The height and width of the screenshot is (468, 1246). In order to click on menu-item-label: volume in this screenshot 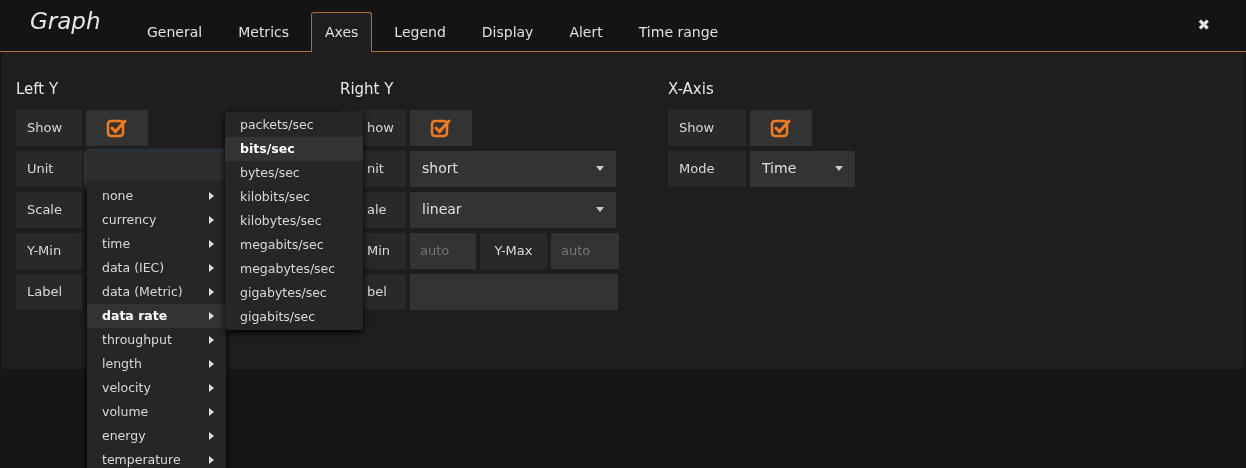, I will do `click(125, 411)`.